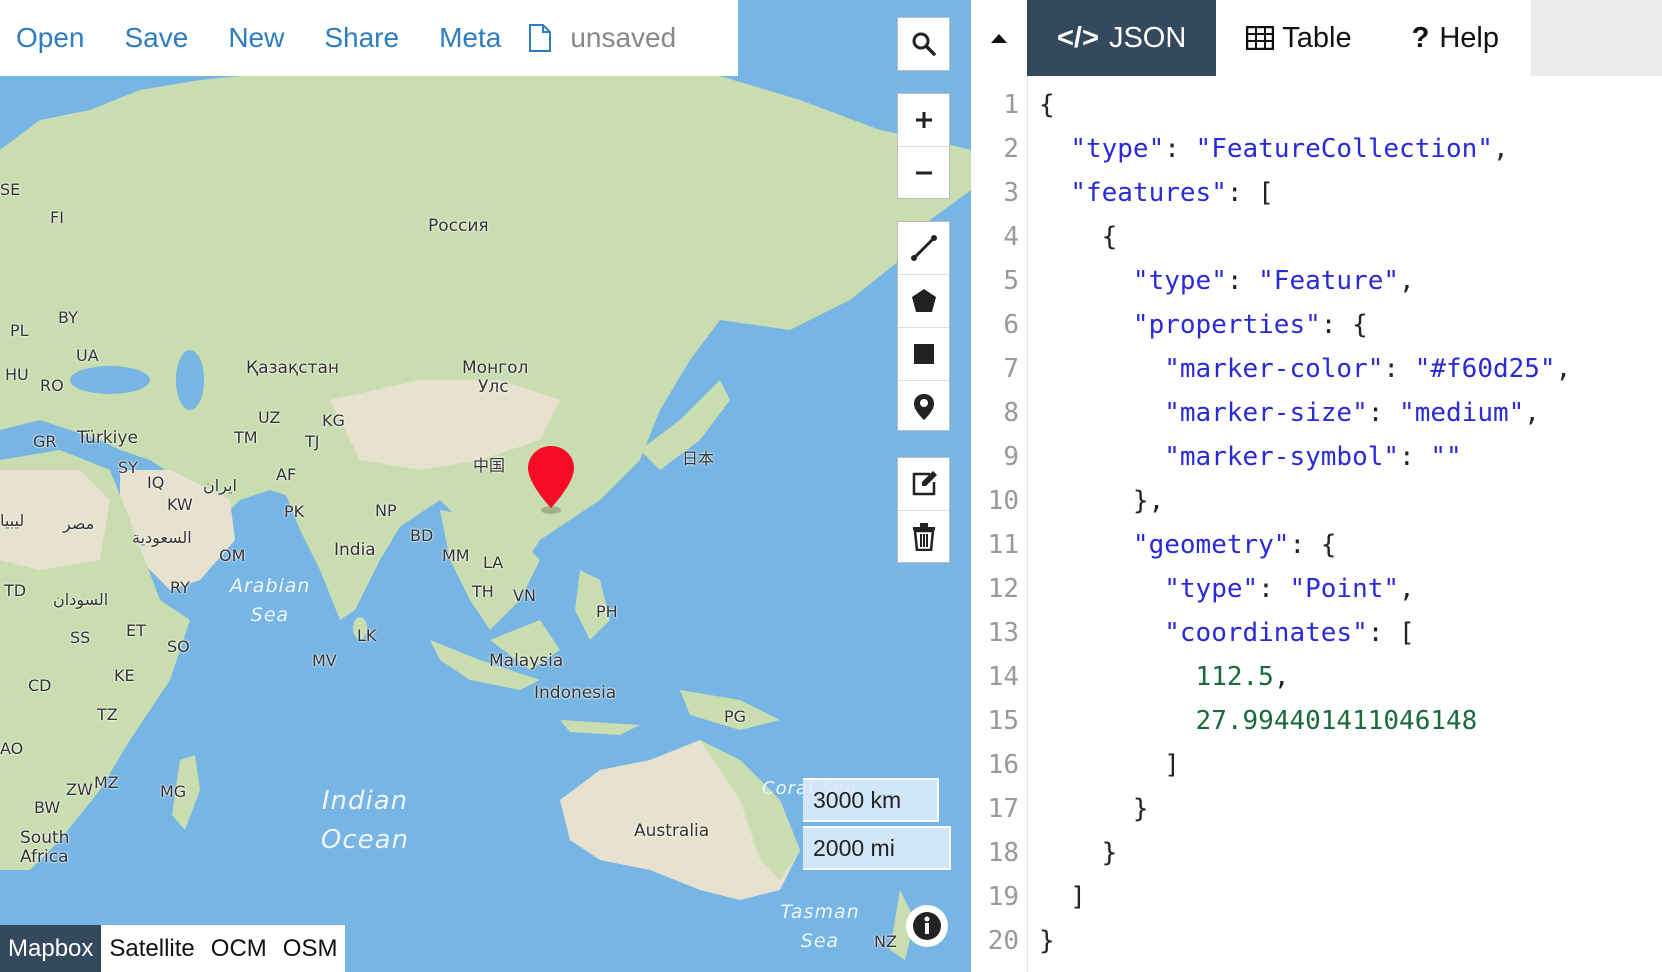 This screenshot has height=972, width=1662. I want to click on map-label-ua: UA, so click(87, 355).